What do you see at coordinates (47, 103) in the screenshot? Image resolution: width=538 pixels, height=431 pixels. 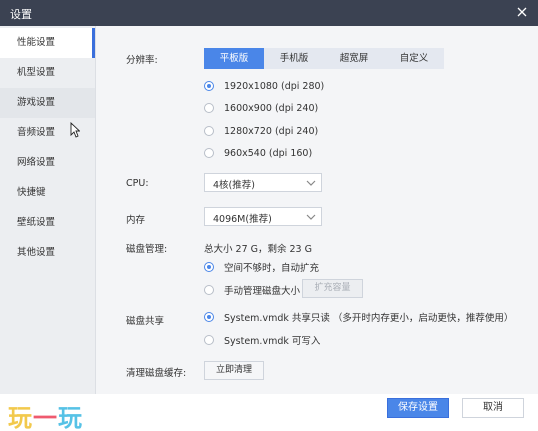 I see `sidebar-item-game: 游戏设置` at bounding box center [47, 103].